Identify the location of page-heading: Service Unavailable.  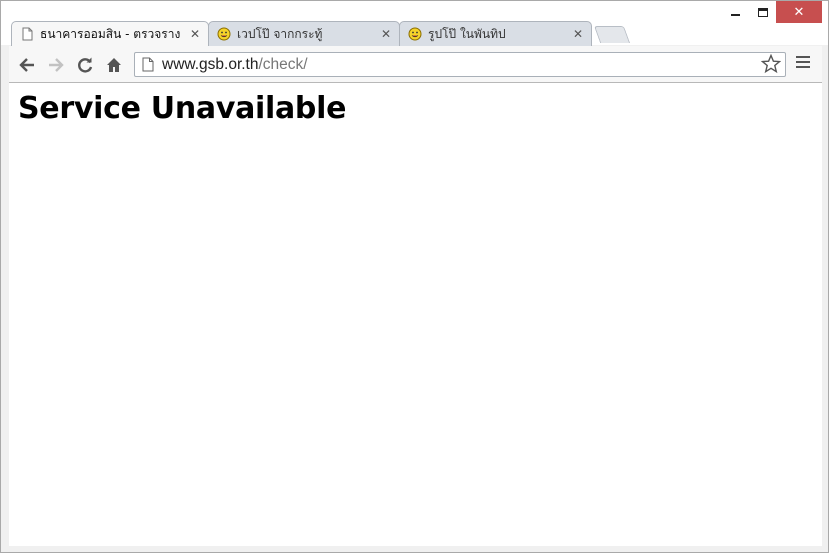
(182, 108).